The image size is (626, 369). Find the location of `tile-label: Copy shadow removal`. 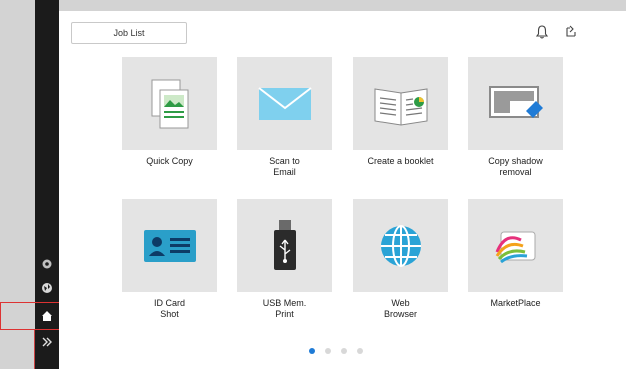

tile-label: Copy shadow removal is located at coordinates (515, 166).